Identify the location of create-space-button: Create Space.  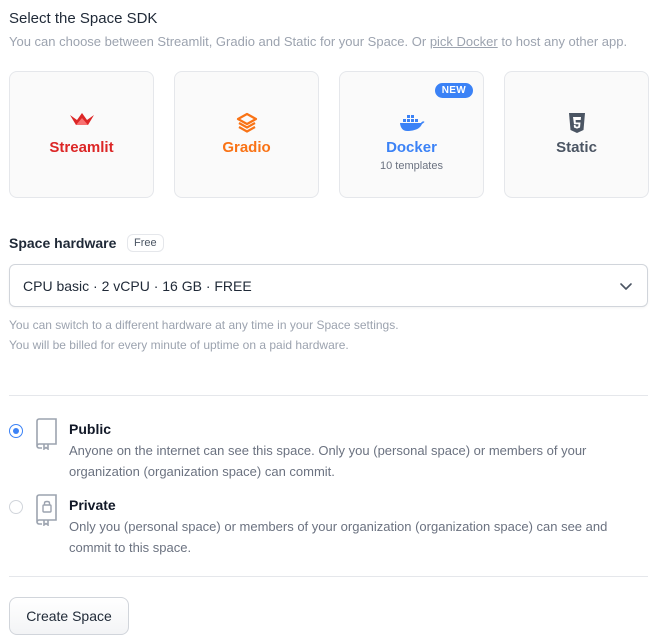
(69, 616).